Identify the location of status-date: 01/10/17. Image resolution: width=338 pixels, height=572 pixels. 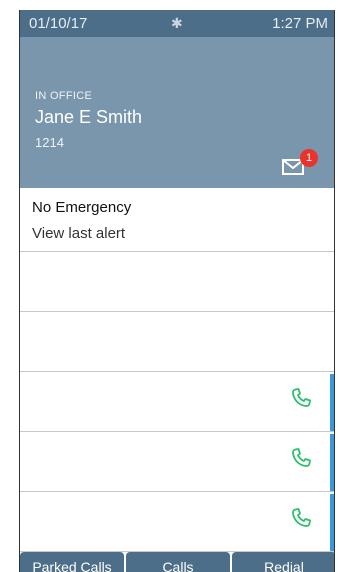
(58, 23).